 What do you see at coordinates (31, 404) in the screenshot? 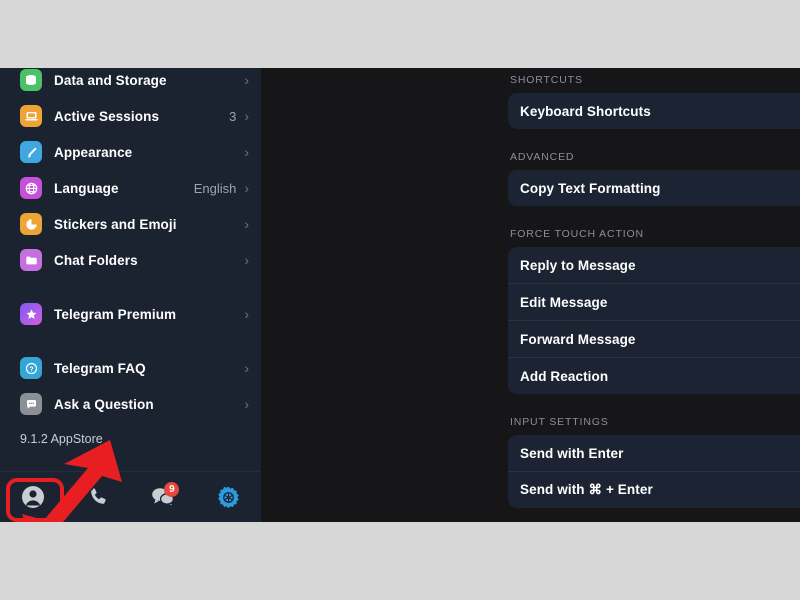
I see `chat-bubble-icon` at bounding box center [31, 404].